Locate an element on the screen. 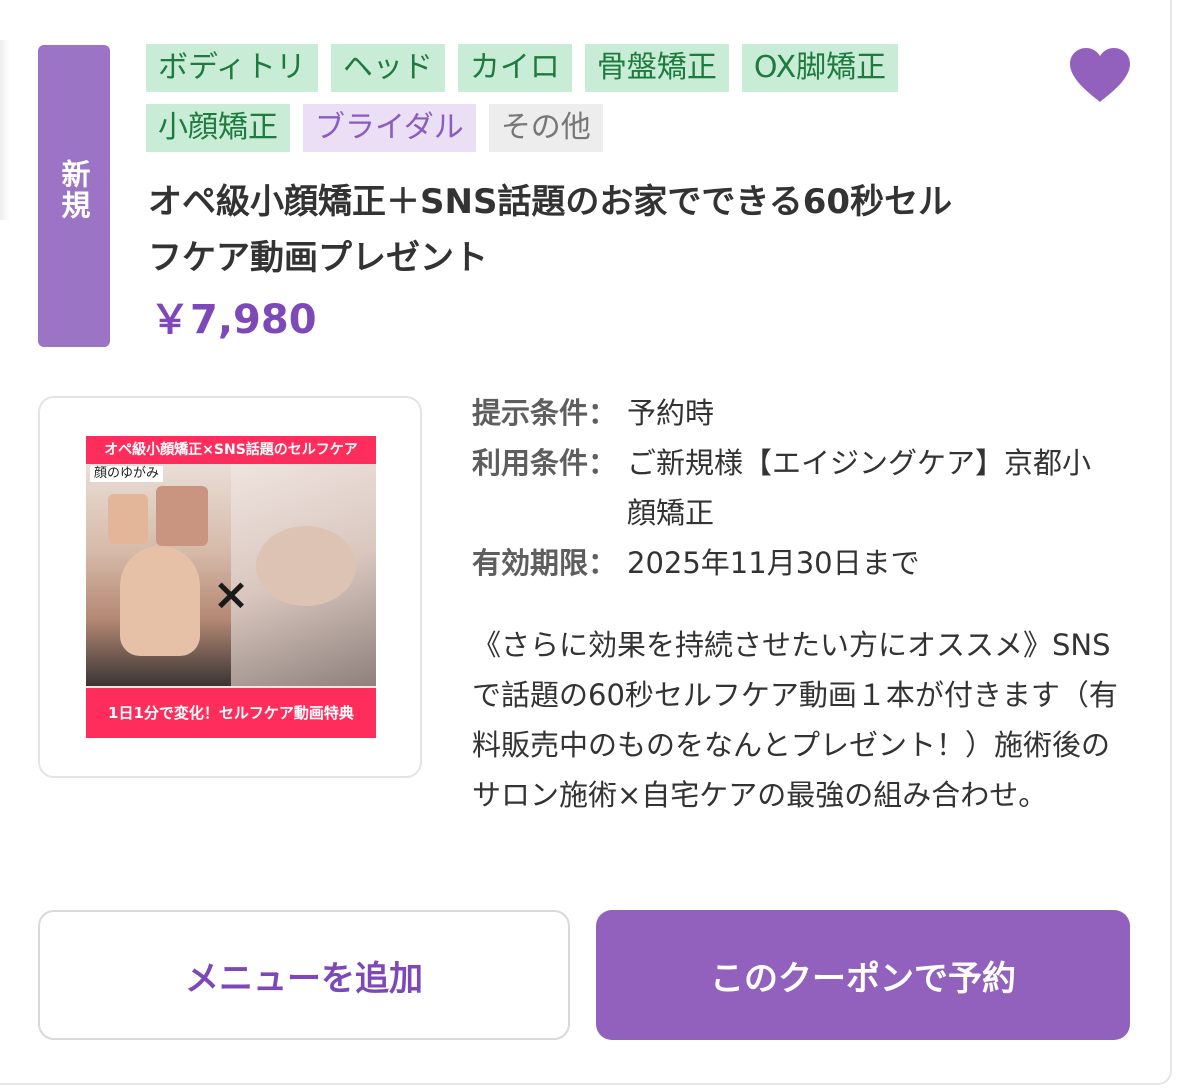  tag-row-2: 小顔矯正 ブライダル その他 is located at coordinates (546, 128).